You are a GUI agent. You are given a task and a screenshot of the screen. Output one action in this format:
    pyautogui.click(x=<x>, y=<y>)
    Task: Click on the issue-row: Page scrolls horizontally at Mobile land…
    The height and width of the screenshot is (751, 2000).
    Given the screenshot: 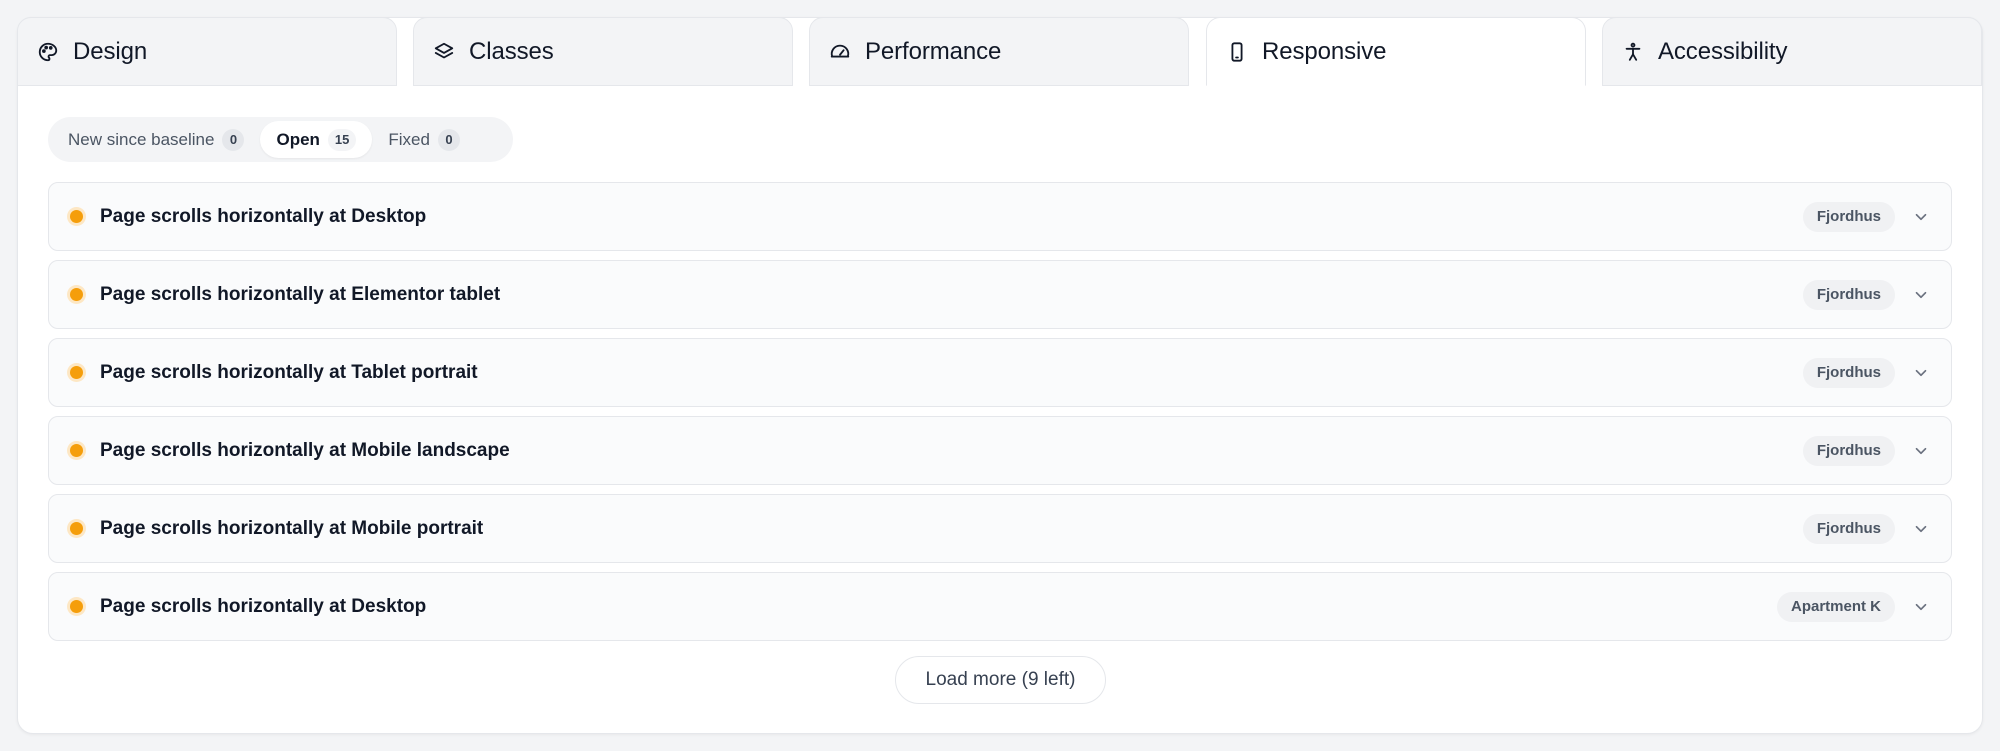 What is the action you would take?
    pyautogui.click(x=1000, y=450)
    